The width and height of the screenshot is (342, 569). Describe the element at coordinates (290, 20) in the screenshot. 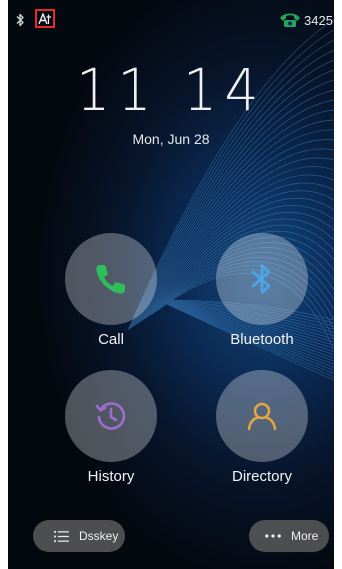

I see `phone-line-icon` at that location.